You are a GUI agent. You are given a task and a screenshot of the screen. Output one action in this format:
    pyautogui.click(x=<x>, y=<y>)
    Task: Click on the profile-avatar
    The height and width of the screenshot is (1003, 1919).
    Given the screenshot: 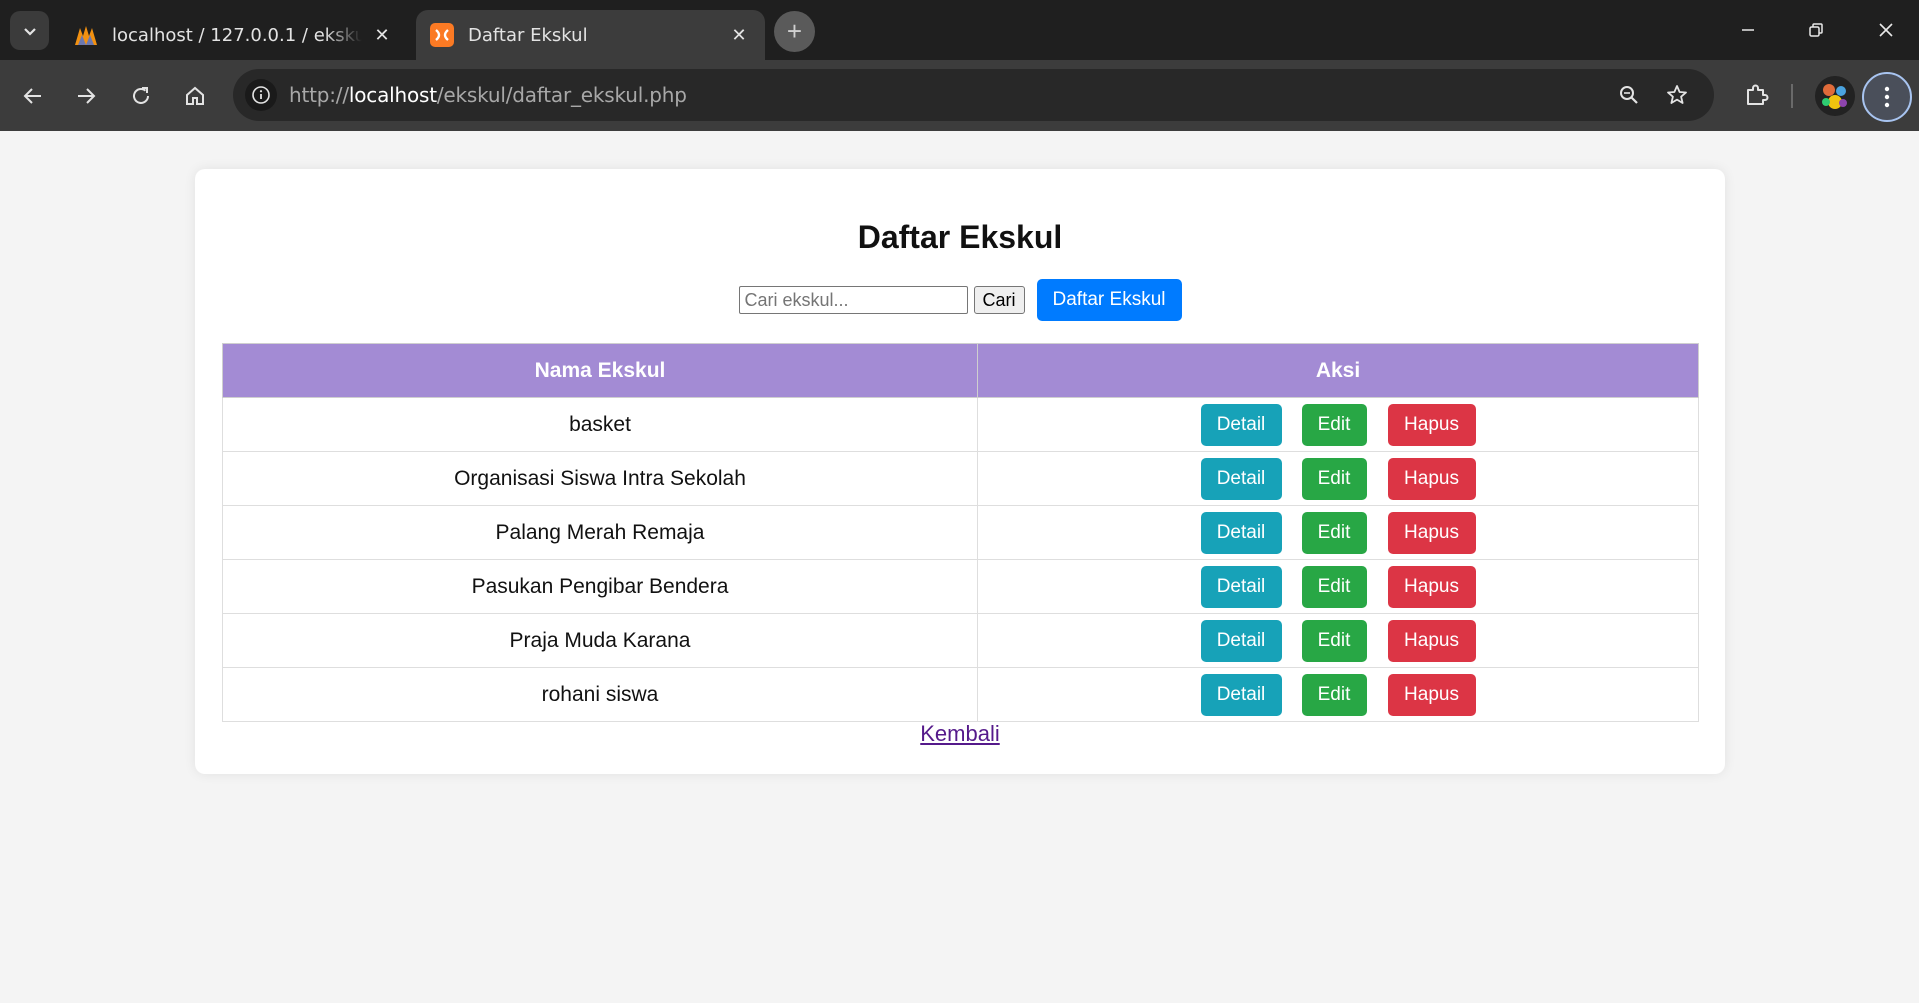 What is the action you would take?
    pyautogui.click(x=1835, y=96)
    